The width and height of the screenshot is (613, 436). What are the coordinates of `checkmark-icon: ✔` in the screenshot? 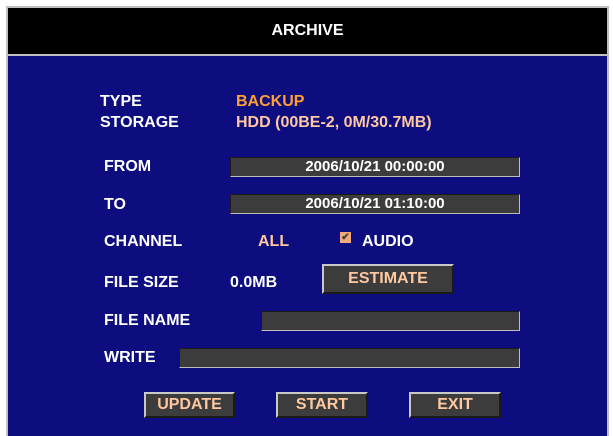 It's located at (345, 237).